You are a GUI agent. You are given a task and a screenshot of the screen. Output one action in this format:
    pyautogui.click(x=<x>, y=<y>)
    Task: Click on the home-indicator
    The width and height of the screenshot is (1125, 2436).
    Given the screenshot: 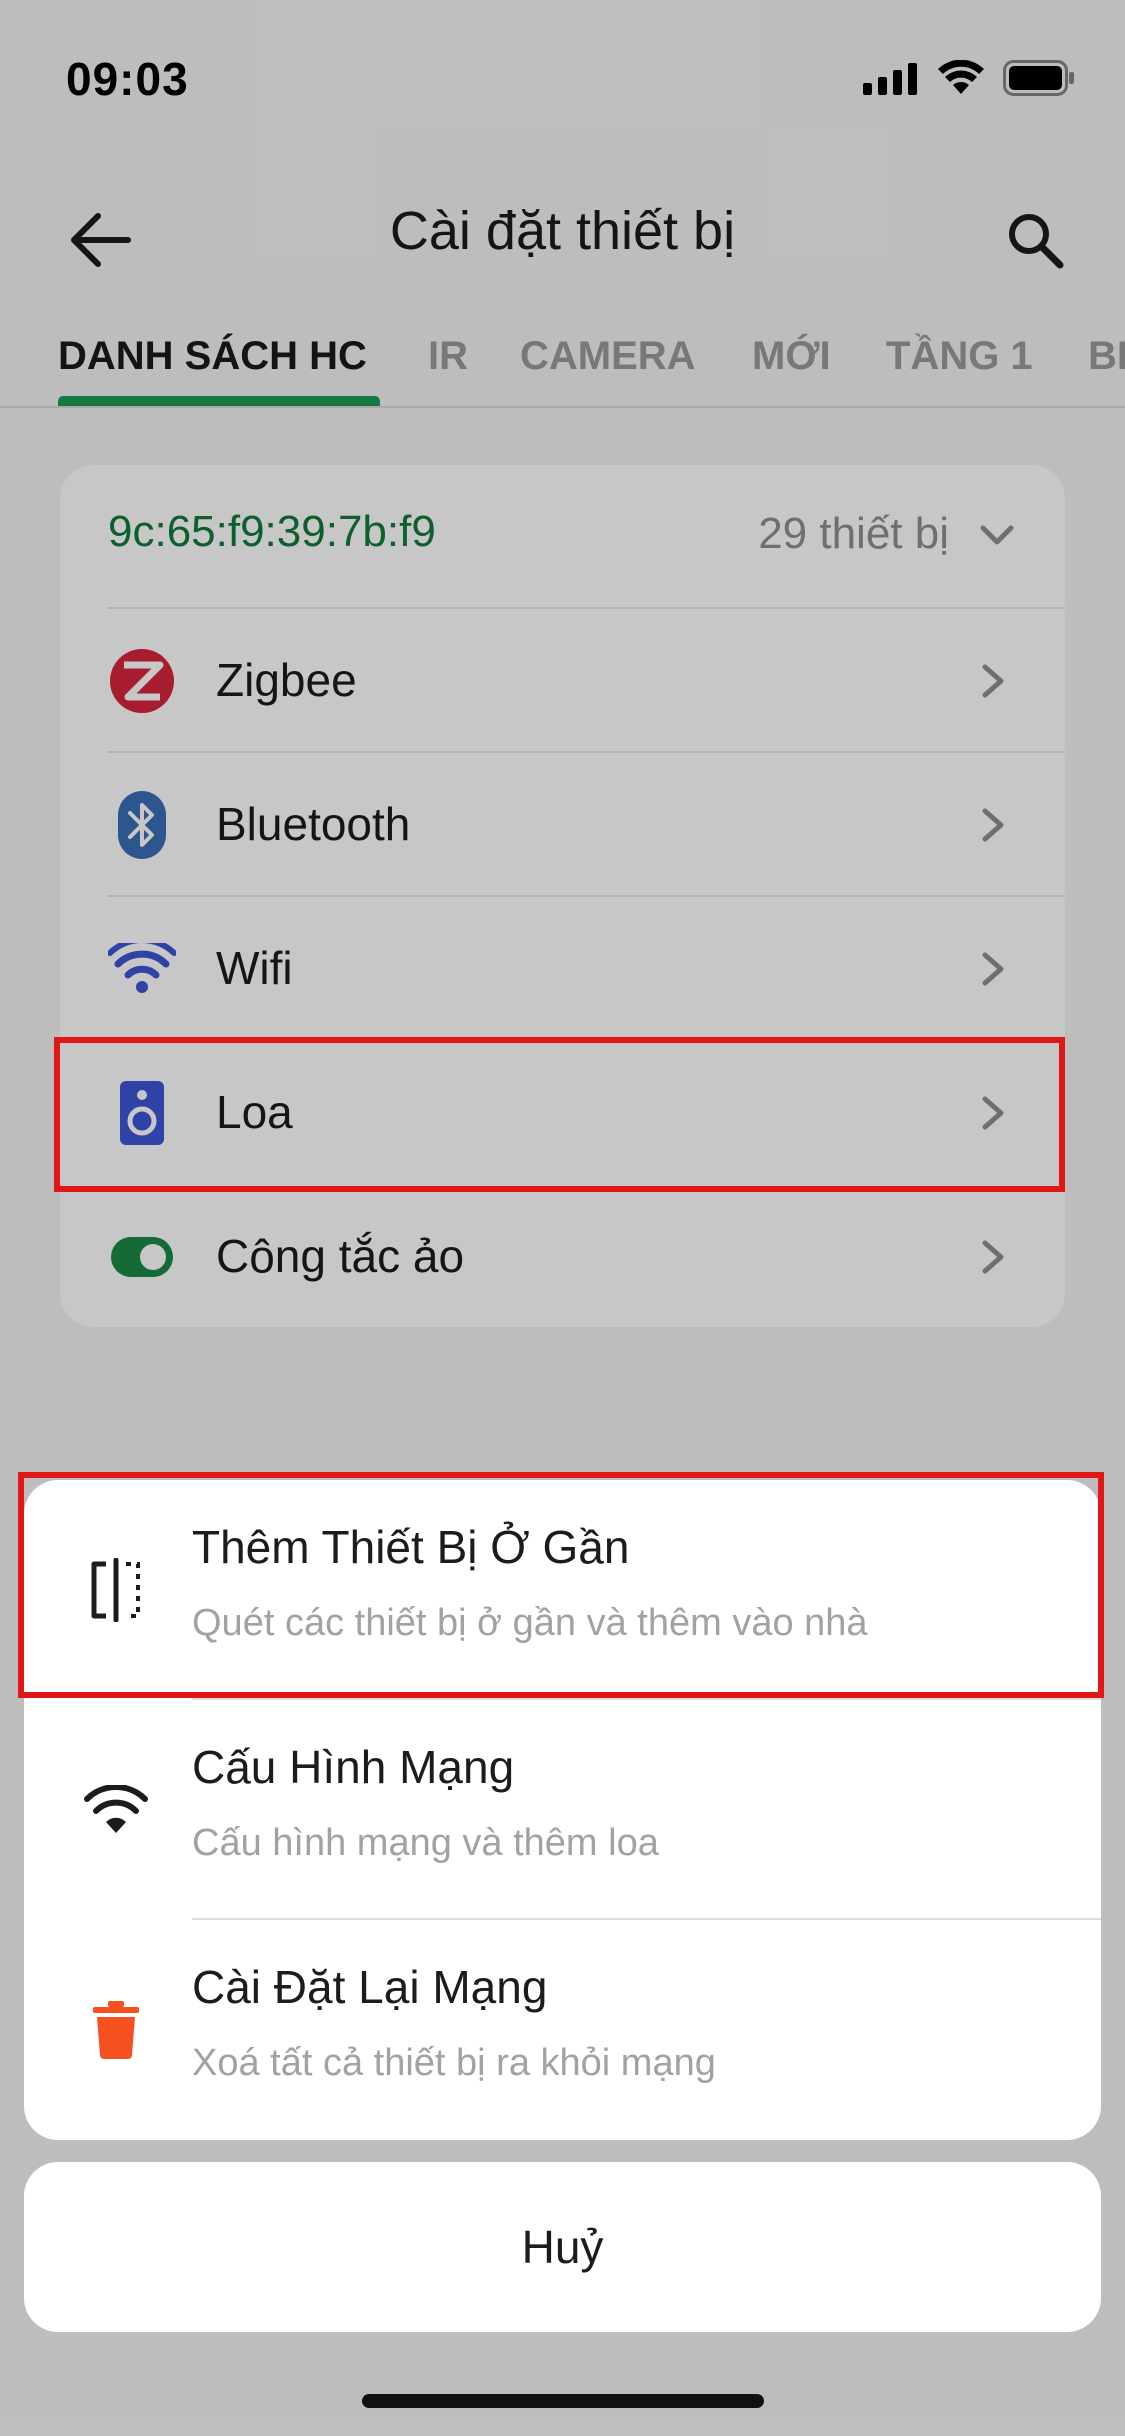 What is the action you would take?
    pyautogui.click(x=563, y=2401)
    